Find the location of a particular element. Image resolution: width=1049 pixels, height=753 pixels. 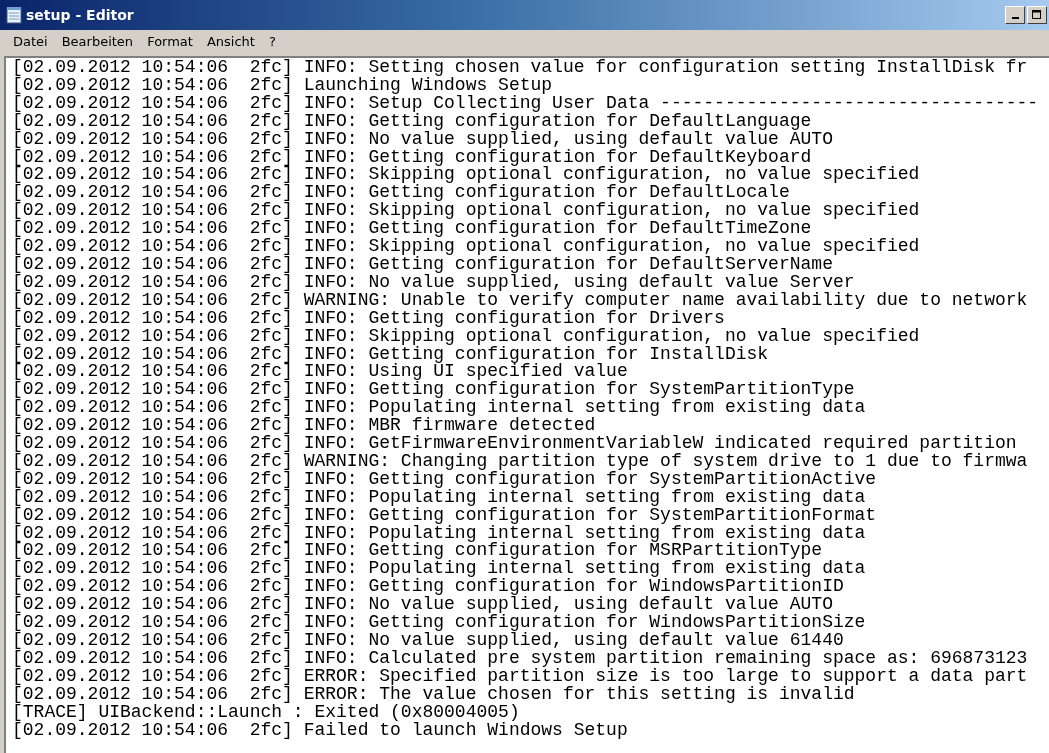

menu-item: Format is located at coordinates (170, 41).